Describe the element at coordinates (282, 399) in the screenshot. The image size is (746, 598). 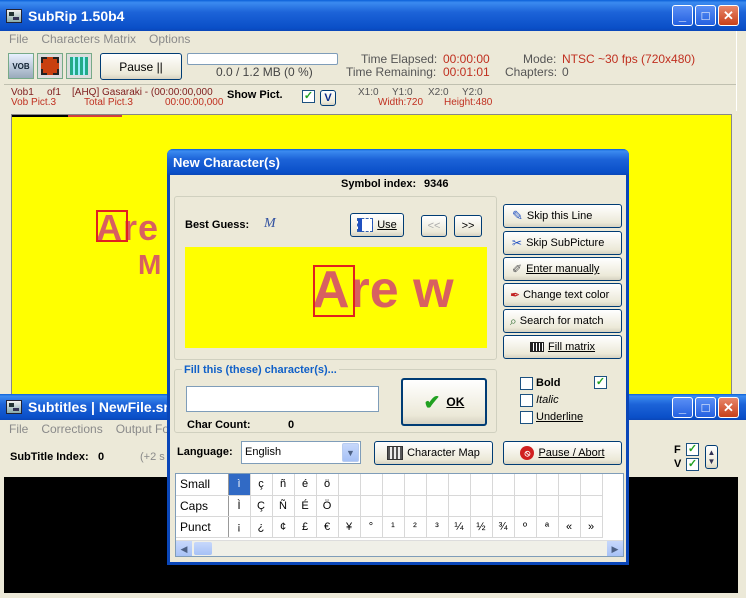
I see `character-input` at that location.